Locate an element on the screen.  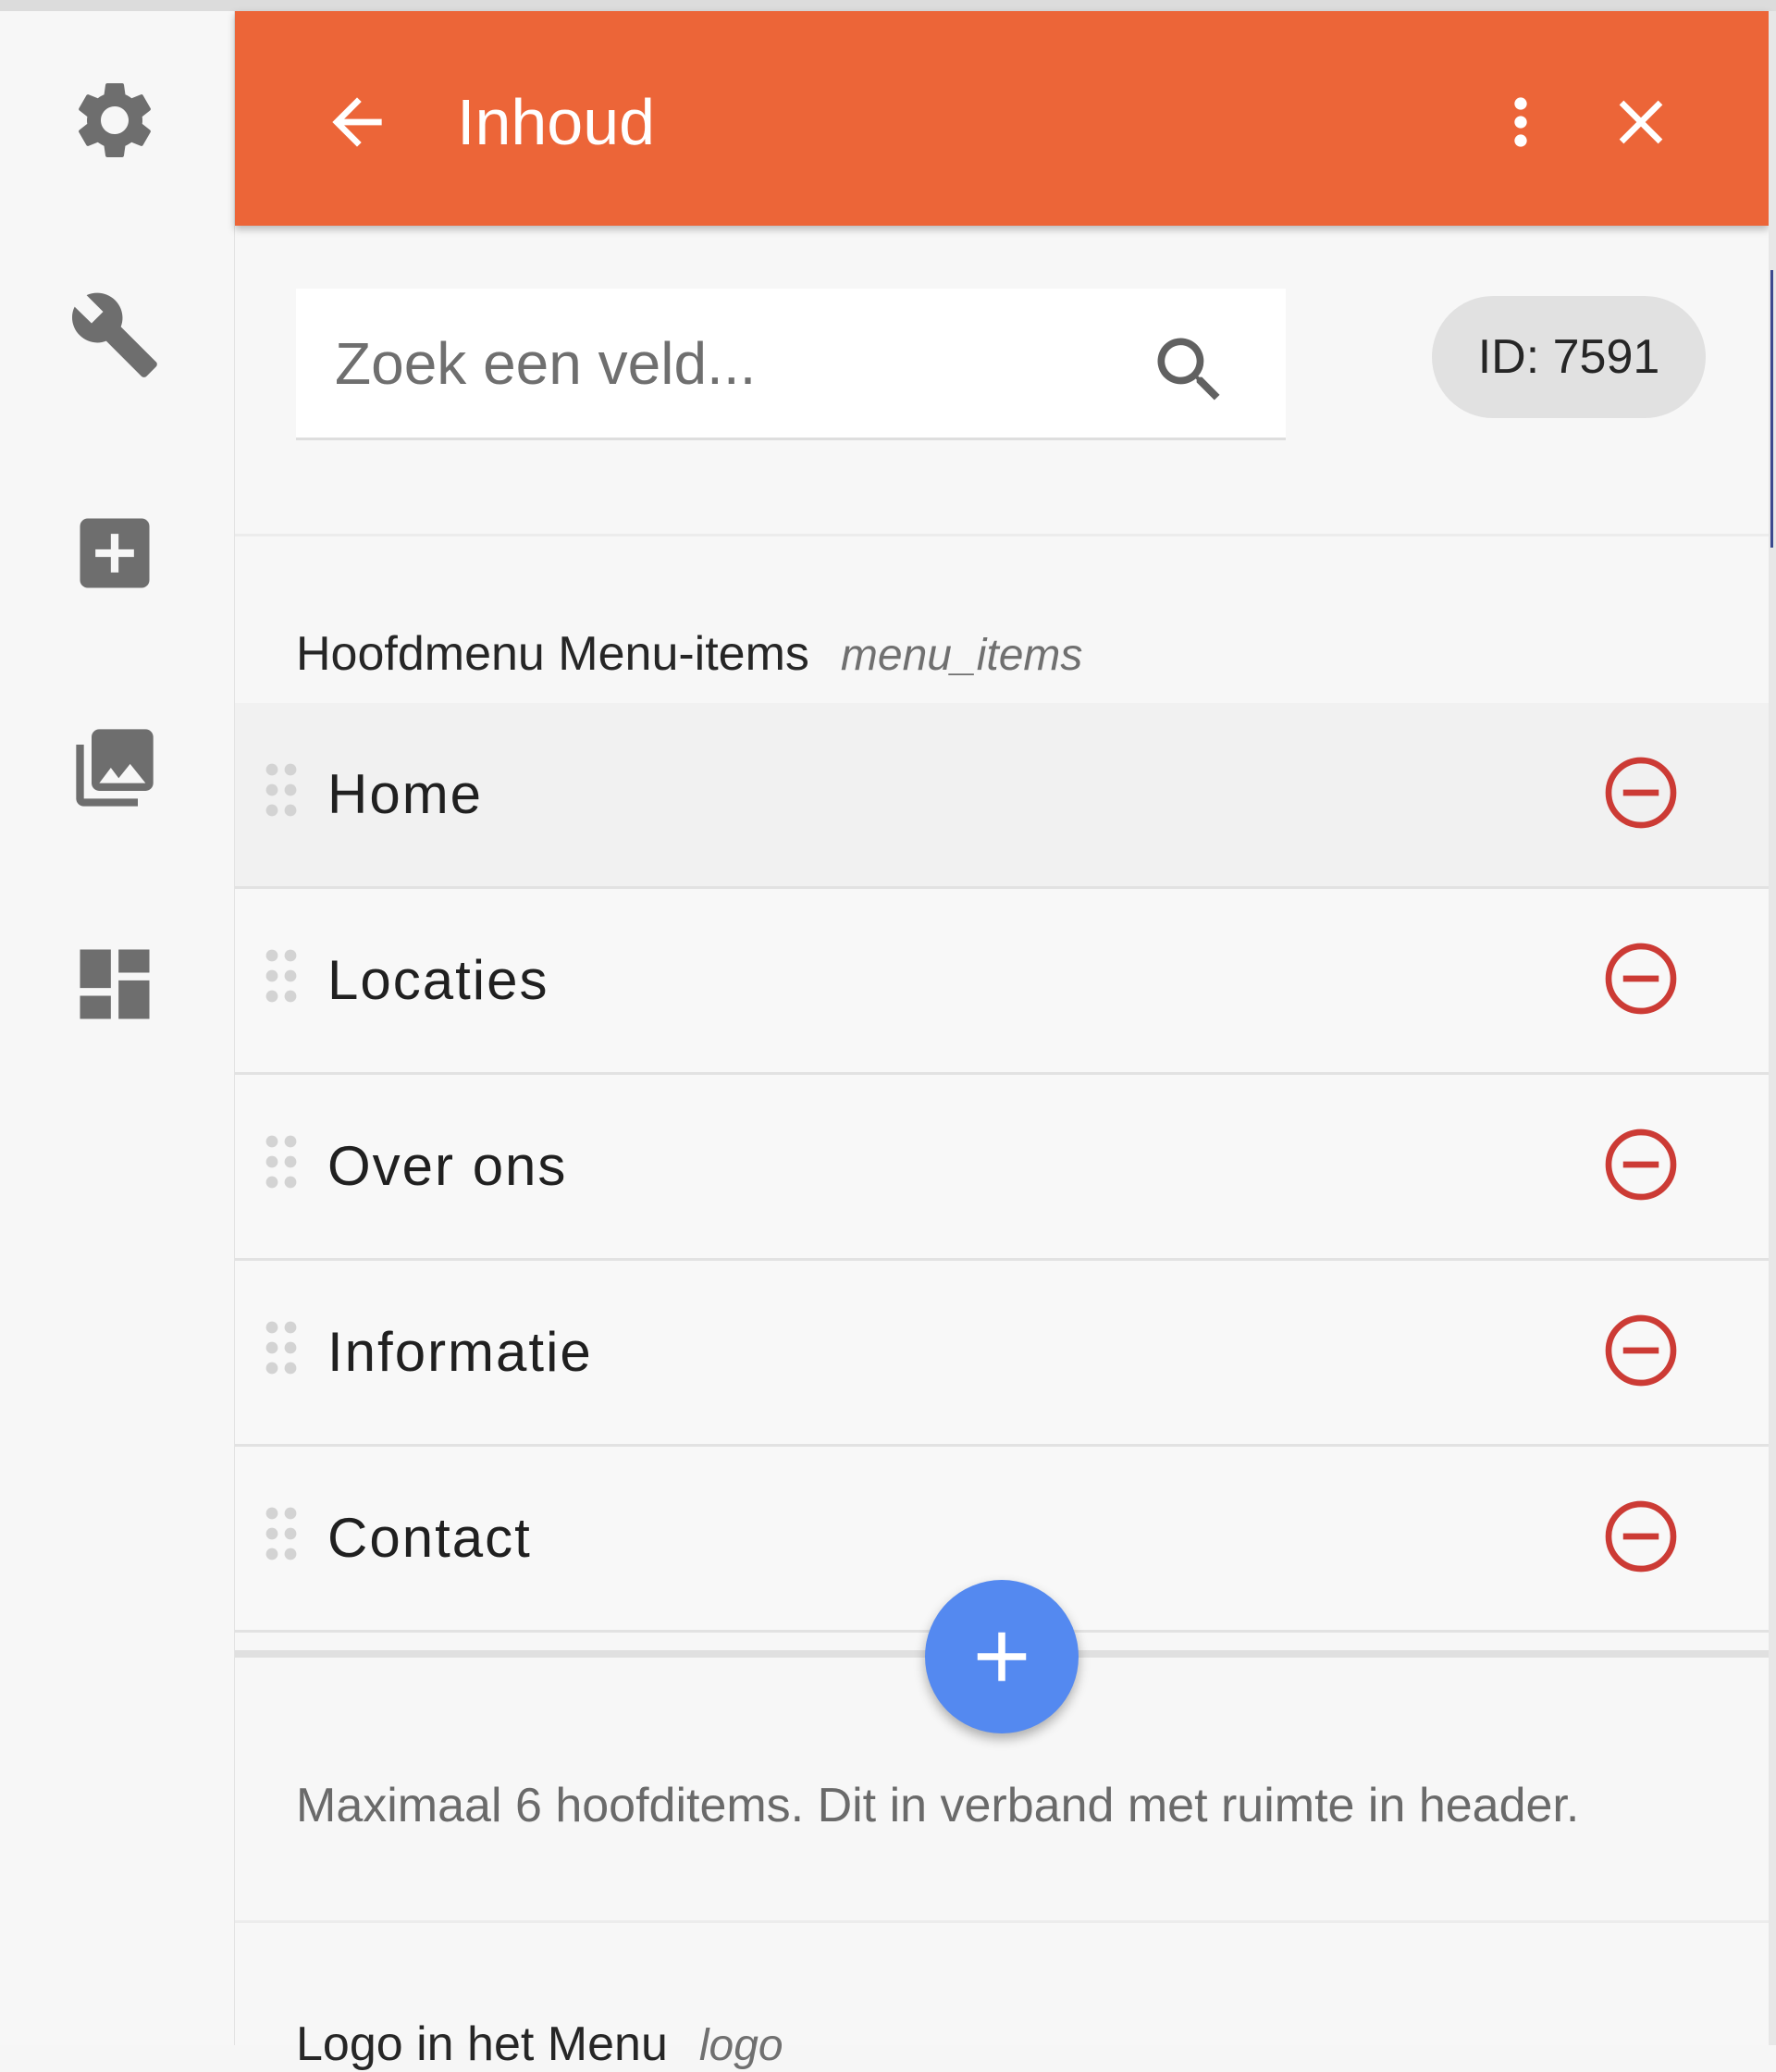
menu-item: Over ons is located at coordinates (1002, 1168).